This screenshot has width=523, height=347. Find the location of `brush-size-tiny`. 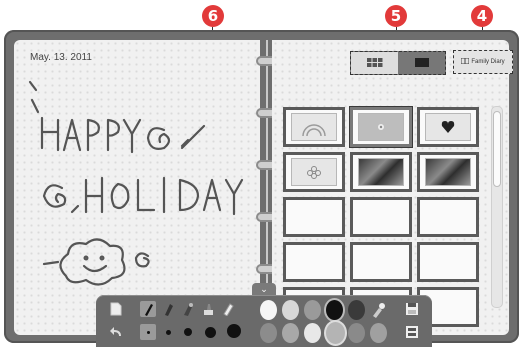

brush-size-tiny is located at coordinates (148, 332).